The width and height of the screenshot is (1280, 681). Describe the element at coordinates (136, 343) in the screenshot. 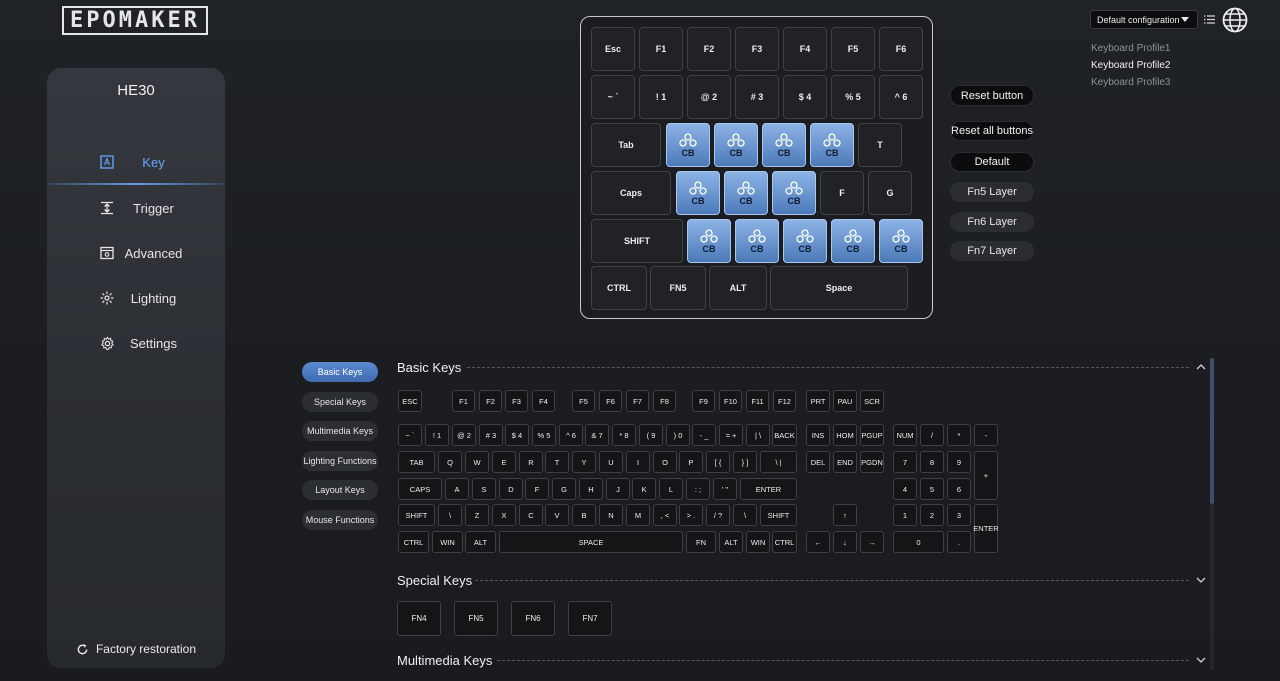

I see `sidebar-item-settings: Settings` at that location.